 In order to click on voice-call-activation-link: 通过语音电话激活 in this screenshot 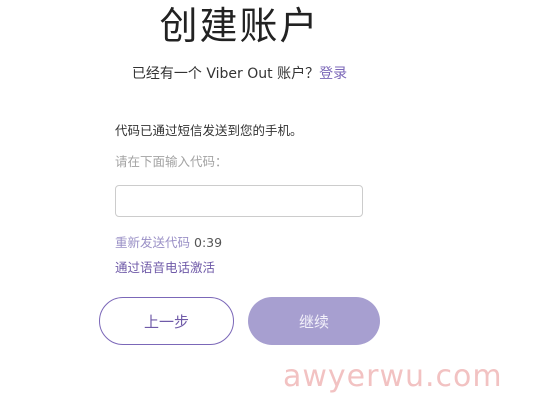, I will do `click(165, 268)`.